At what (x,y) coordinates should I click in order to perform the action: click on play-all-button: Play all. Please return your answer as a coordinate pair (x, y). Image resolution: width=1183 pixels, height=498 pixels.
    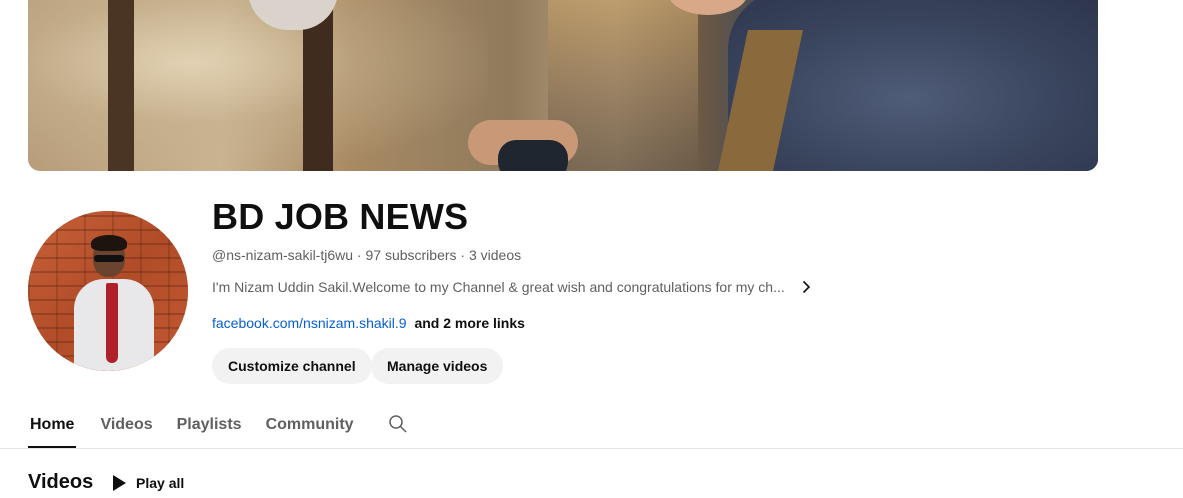
    Looking at the image, I should click on (148, 483).